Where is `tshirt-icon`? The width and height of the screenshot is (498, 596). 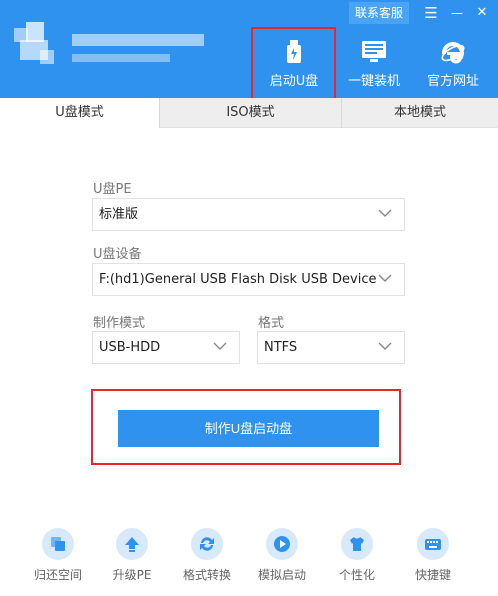 tshirt-icon is located at coordinates (357, 544).